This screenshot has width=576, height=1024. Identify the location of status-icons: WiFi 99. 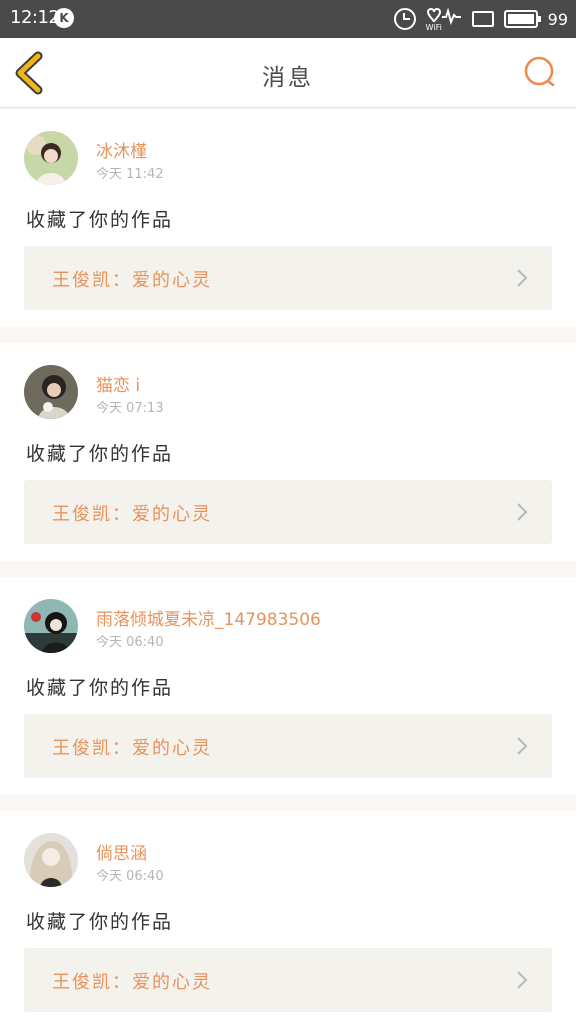
(480, 19).